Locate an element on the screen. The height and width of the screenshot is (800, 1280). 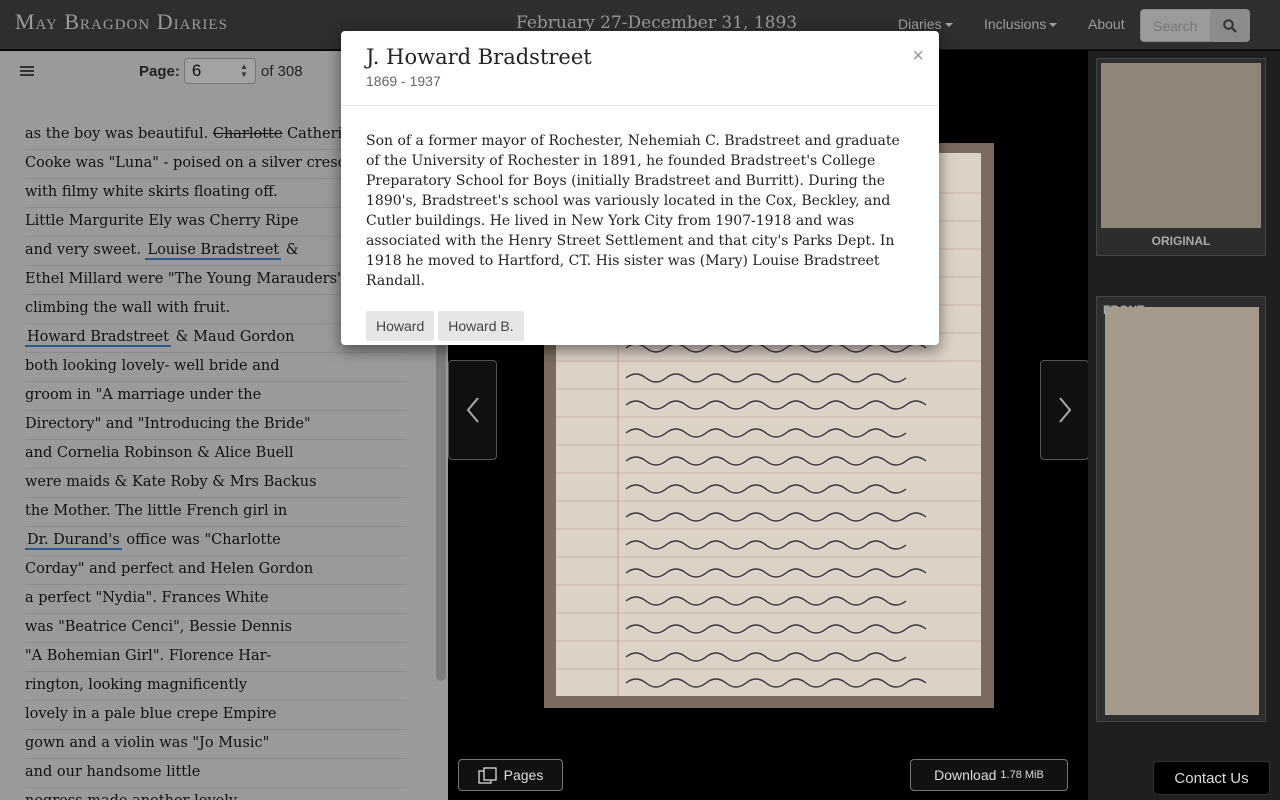
transcript-line: the Mother. The little French girl in is located at coordinates (216, 512).